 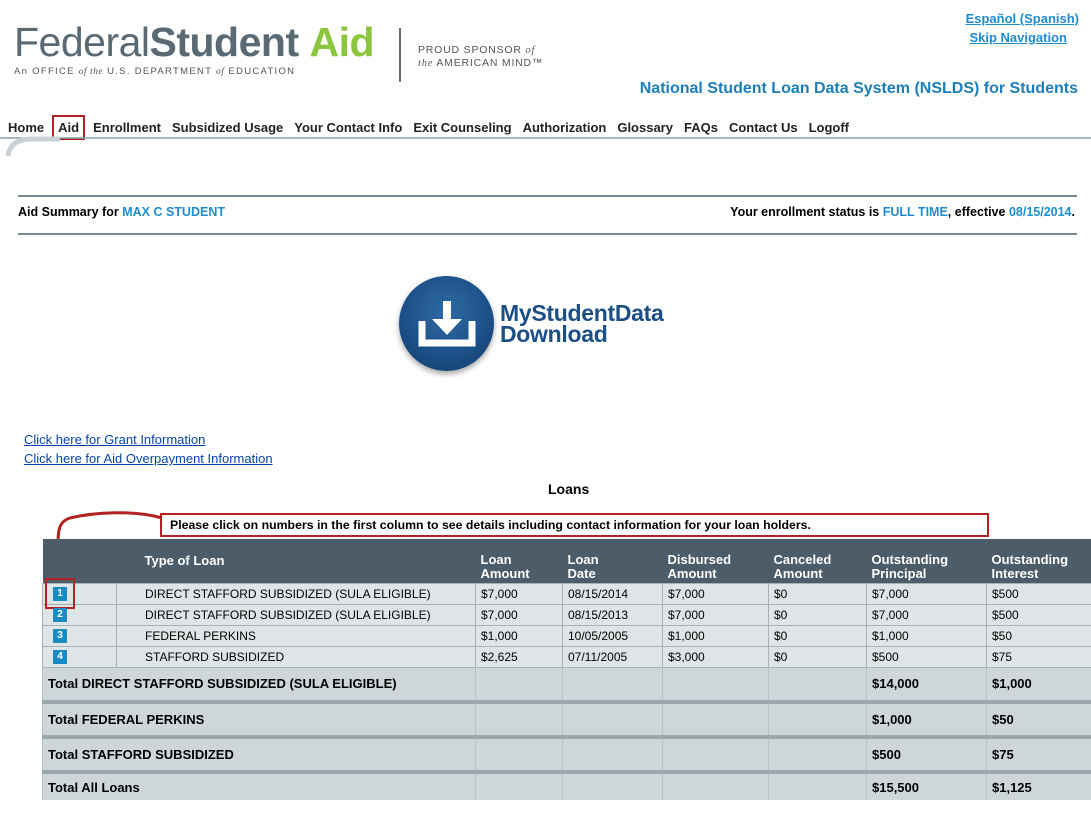 I want to click on nav-home: Home, so click(x=26, y=127).